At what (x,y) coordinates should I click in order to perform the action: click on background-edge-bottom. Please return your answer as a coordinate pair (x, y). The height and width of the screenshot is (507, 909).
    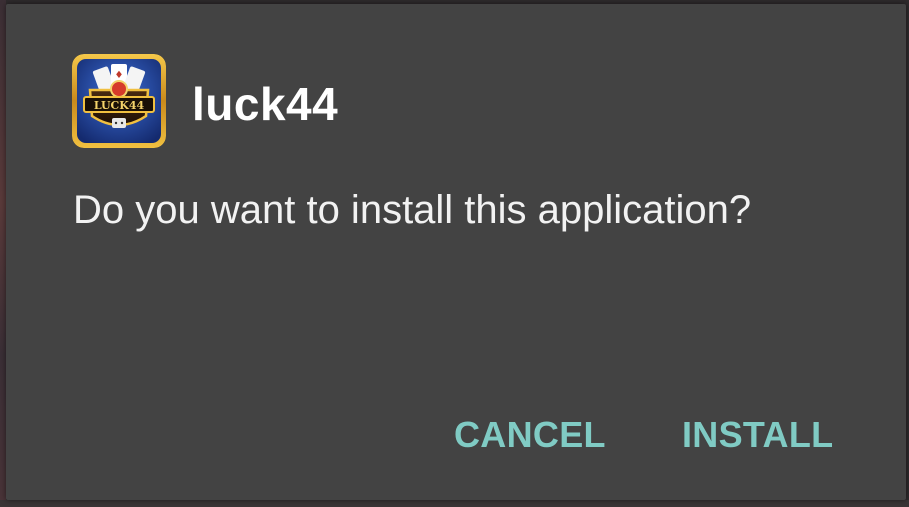
    Looking at the image, I should click on (454, 503).